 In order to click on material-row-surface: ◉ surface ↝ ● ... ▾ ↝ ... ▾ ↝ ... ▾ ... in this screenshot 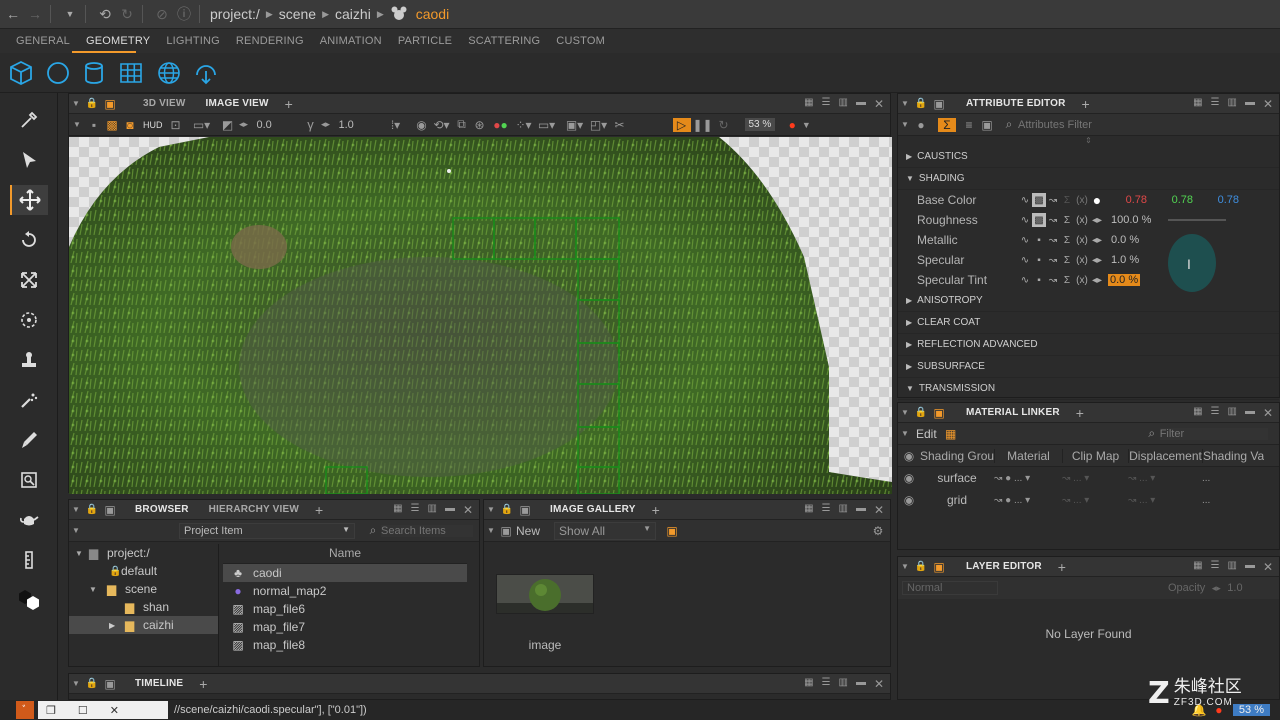, I will do `click(1088, 478)`.